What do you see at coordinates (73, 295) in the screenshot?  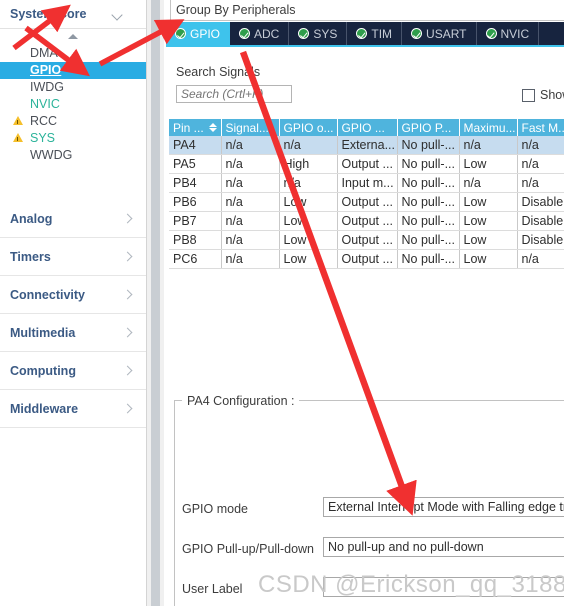 I see `sidebar-category-connectivity: Connectivity` at bounding box center [73, 295].